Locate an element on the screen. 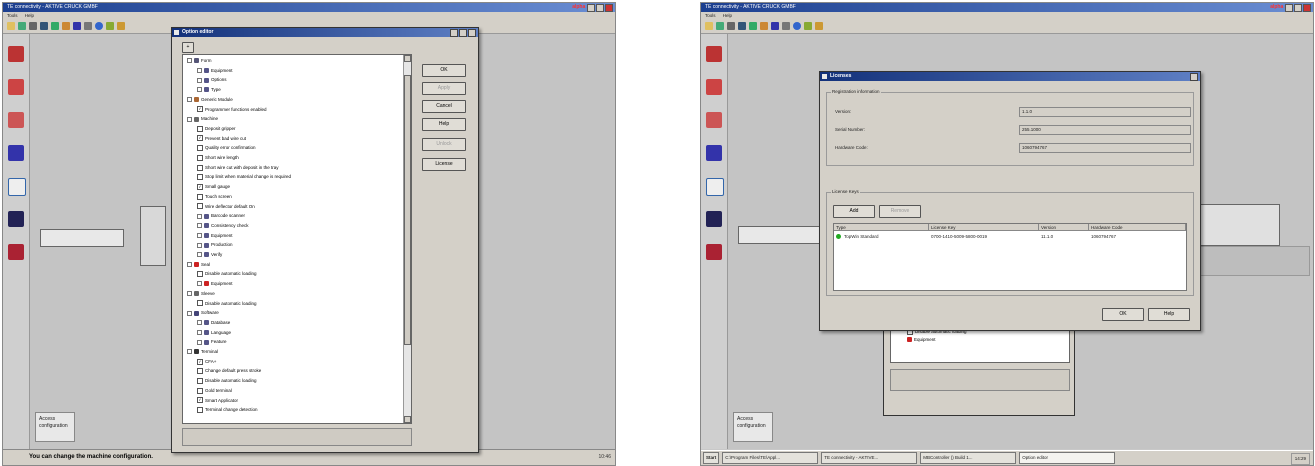 This screenshot has height=466, width=1315. user-icon is located at coordinates (819, 26).